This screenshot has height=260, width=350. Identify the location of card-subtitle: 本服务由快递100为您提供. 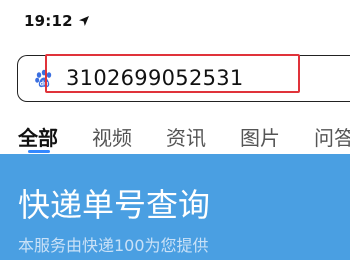
(113, 245).